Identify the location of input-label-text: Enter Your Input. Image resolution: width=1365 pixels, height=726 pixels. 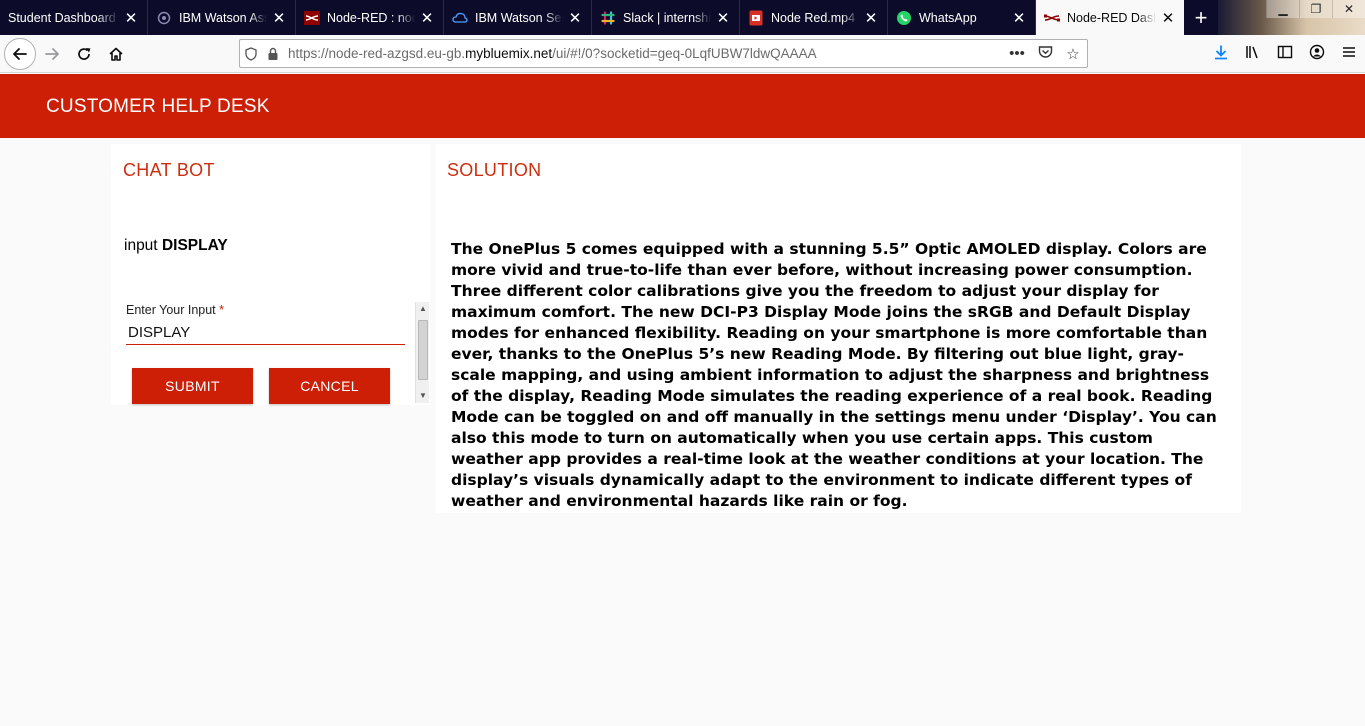
(171, 310).